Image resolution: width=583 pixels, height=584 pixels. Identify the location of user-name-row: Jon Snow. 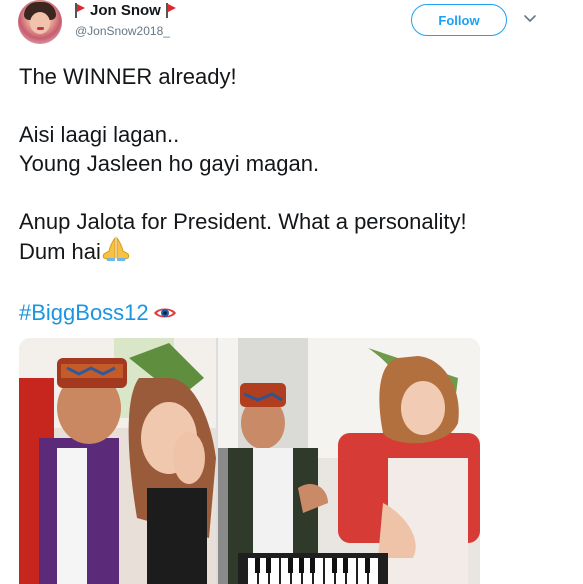
(125, 10).